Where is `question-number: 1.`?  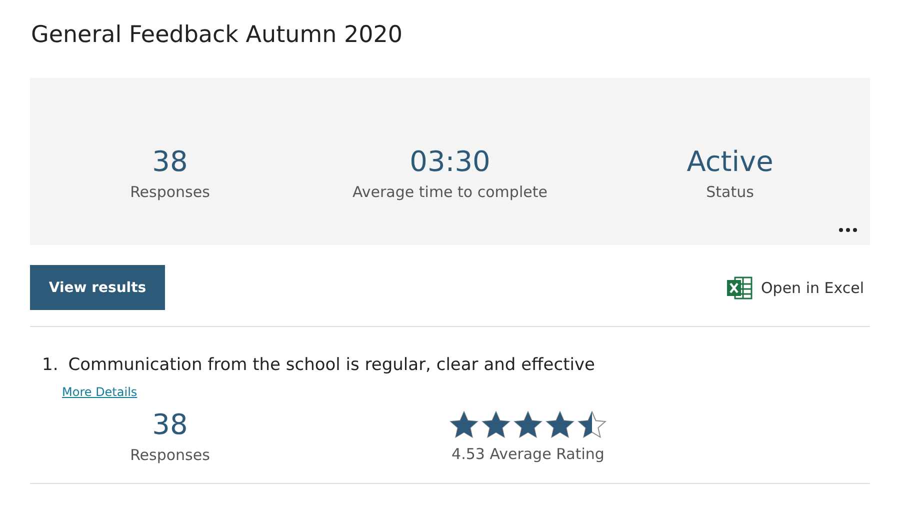 question-number: 1. is located at coordinates (50, 365).